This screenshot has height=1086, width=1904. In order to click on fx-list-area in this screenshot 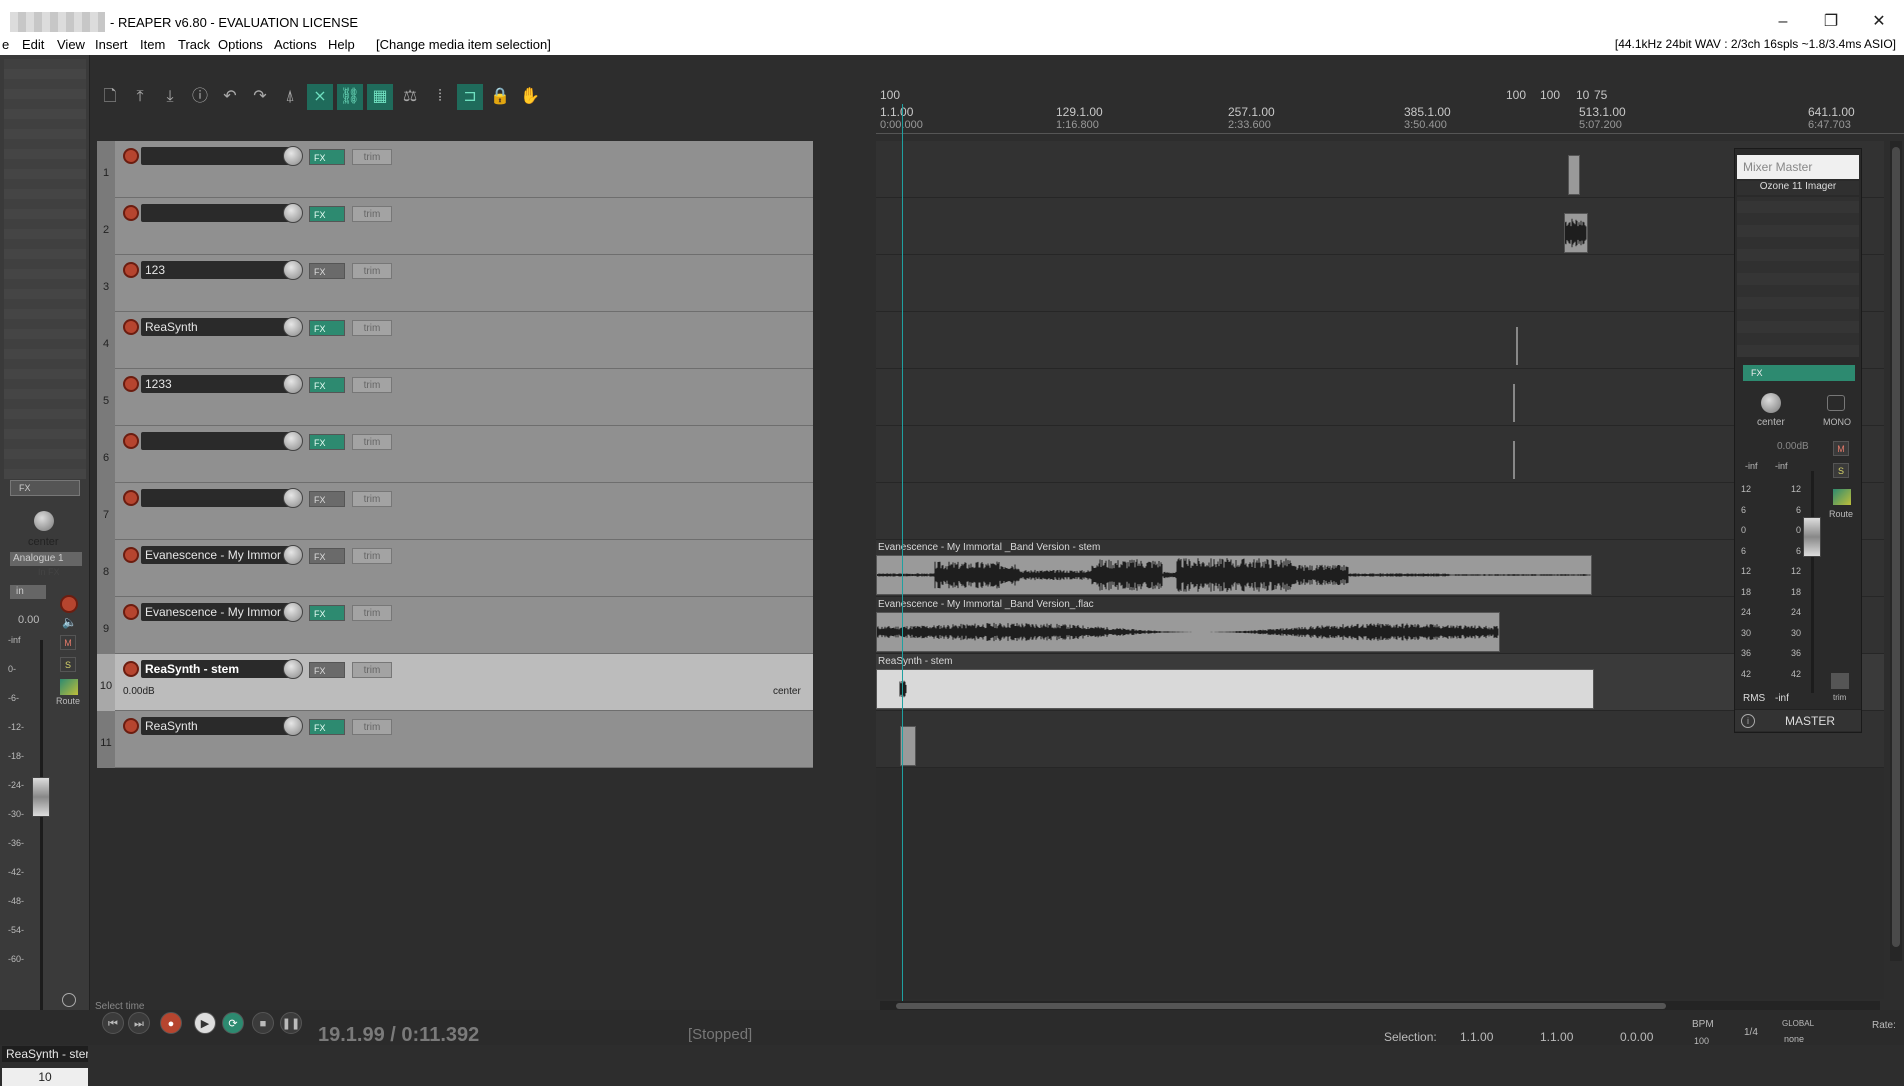, I will do `click(45, 269)`.